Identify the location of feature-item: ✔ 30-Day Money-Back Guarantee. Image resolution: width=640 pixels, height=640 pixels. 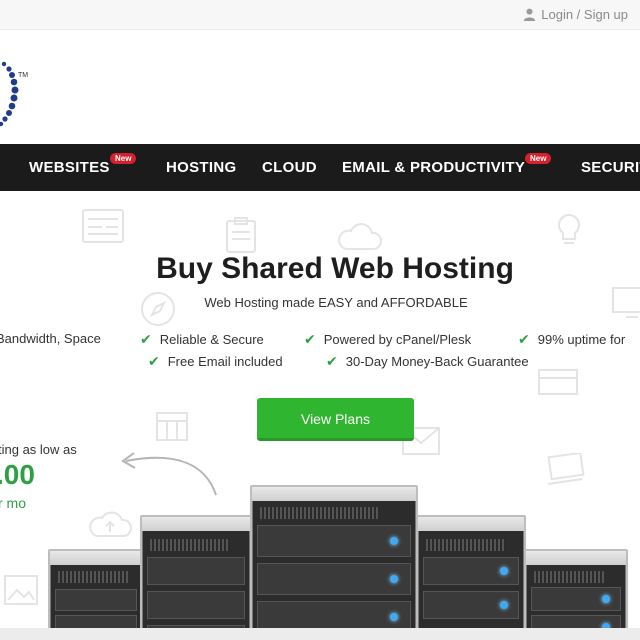
(427, 361).